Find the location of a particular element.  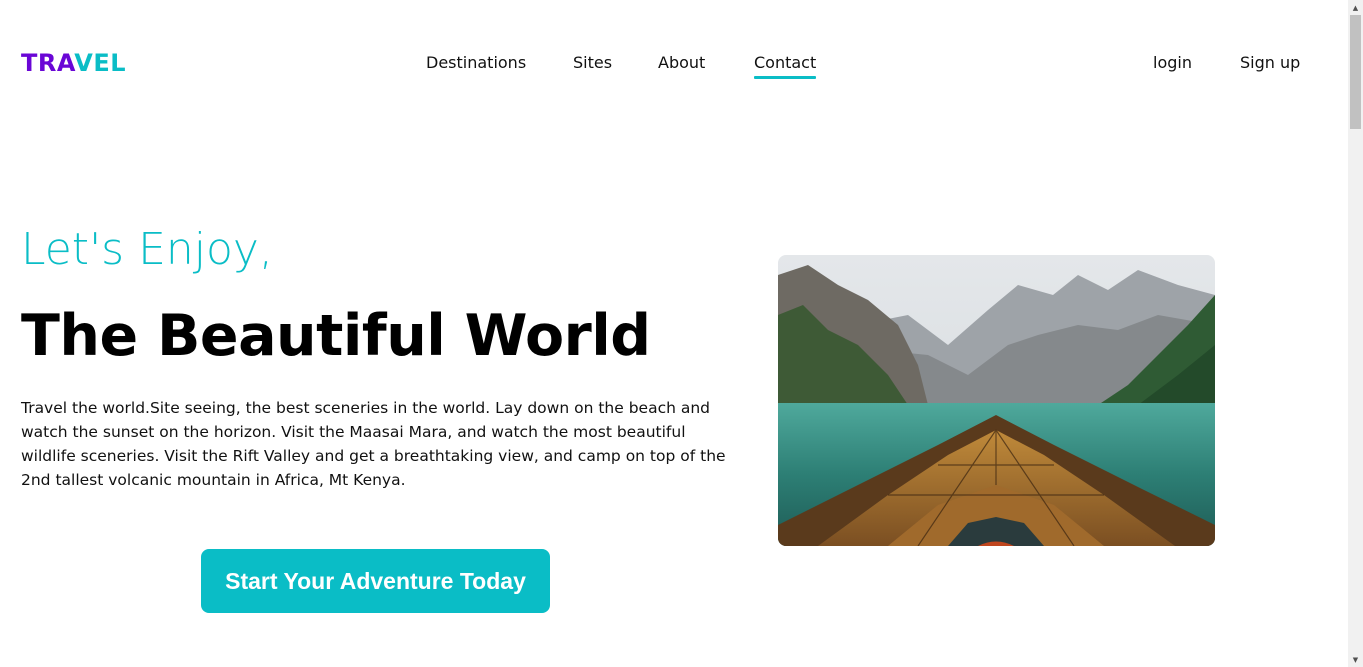

scrollbar-thumb is located at coordinates (1355, 72).